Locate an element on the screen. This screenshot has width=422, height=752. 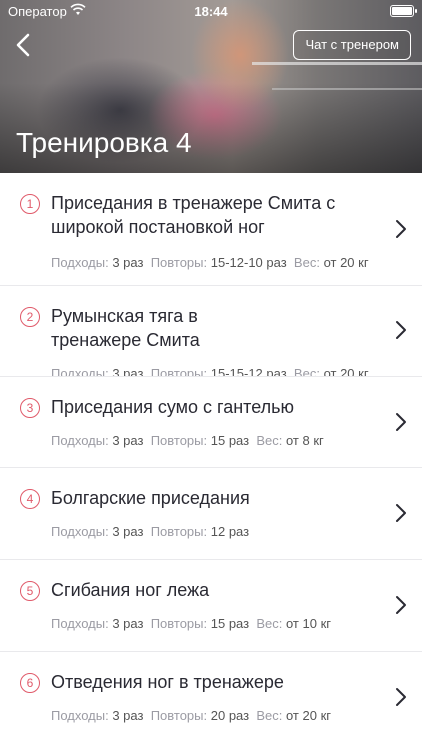
exercise-details: Подходы: 3 раз Повторы: 12 раз is located at coordinates (150, 531).